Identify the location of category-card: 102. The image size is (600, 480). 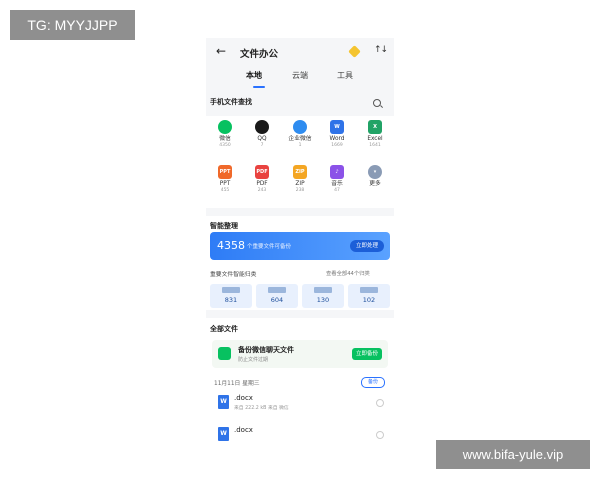
(369, 296).